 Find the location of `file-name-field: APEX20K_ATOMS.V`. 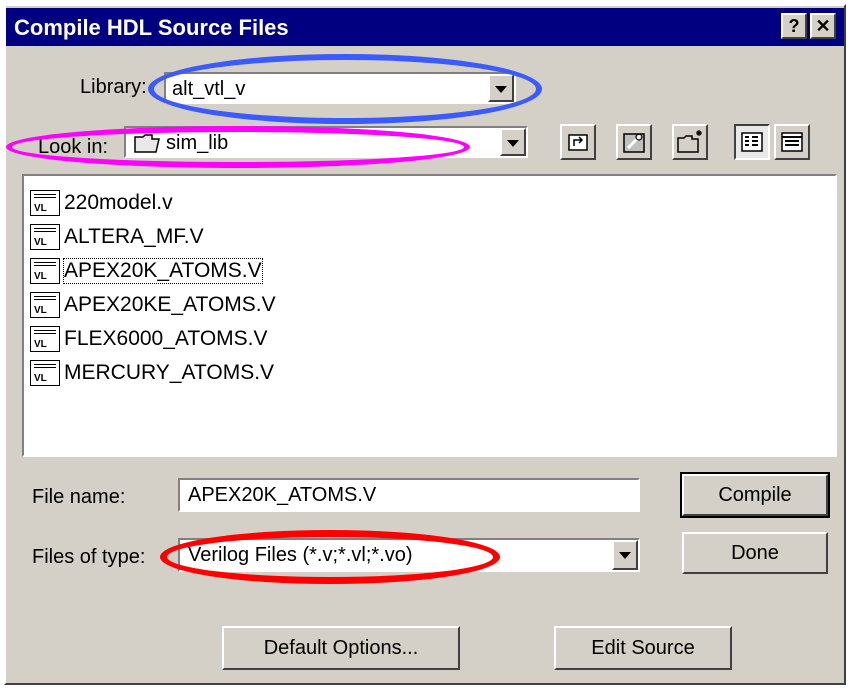

file-name-field: APEX20K_ATOMS.V is located at coordinates (409, 495).